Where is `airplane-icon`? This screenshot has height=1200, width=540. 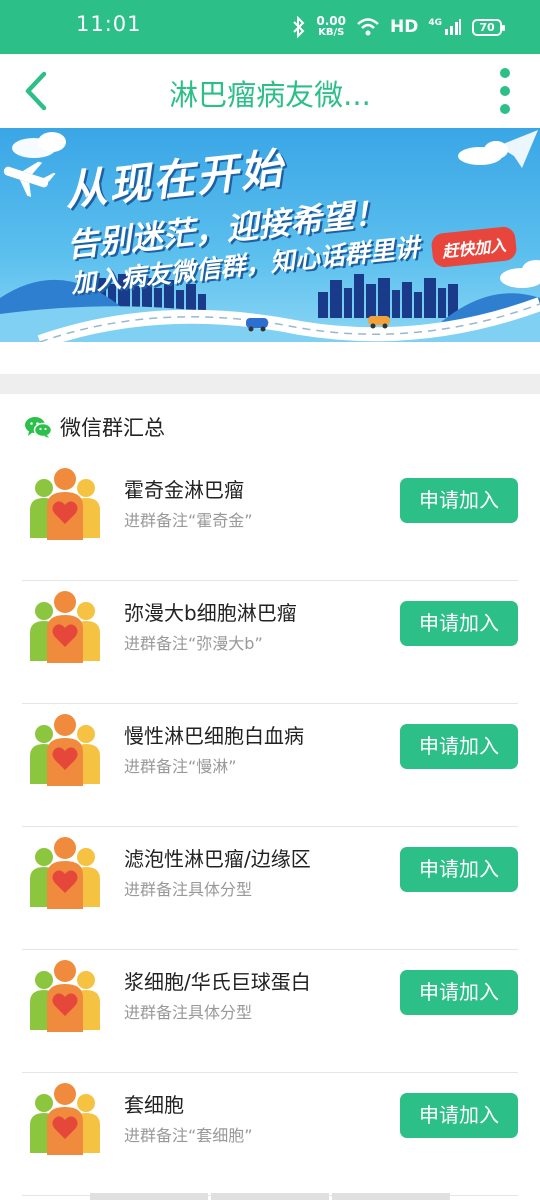 airplane-icon is located at coordinates (29, 179).